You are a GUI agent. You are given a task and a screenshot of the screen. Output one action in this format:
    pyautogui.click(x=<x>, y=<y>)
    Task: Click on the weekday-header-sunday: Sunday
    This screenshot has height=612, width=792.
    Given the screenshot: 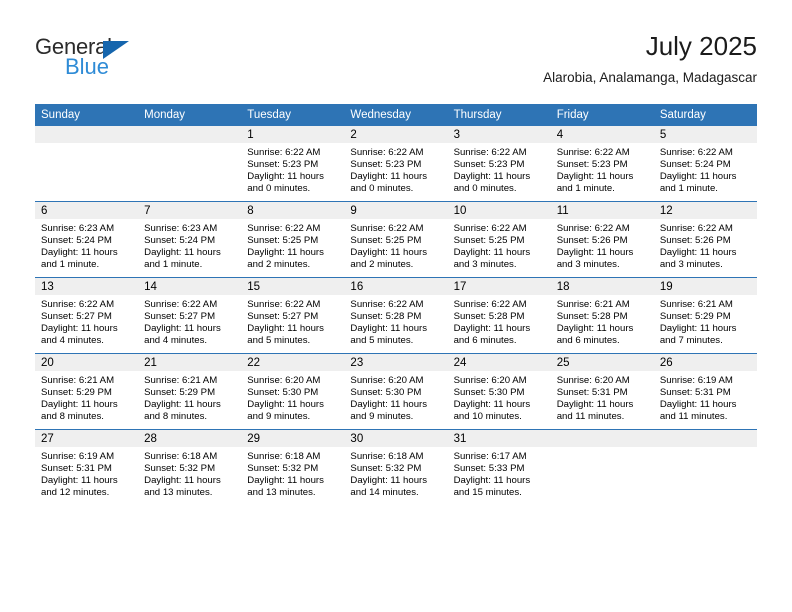 What is the action you would take?
    pyautogui.click(x=87, y=115)
    